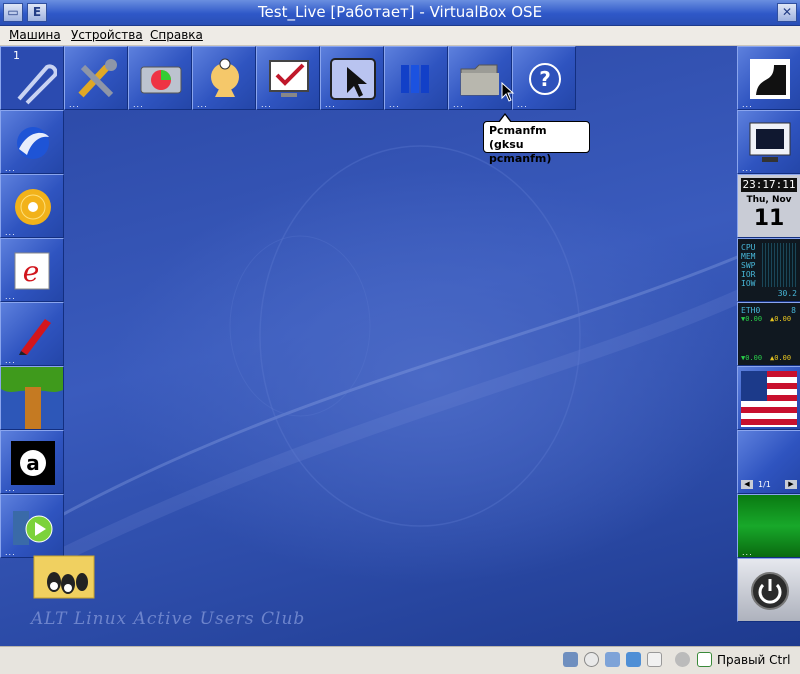 This screenshot has width=800, height=674. What do you see at coordinates (479, 80) in the screenshot?
I see `folder-icon` at bounding box center [479, 80].